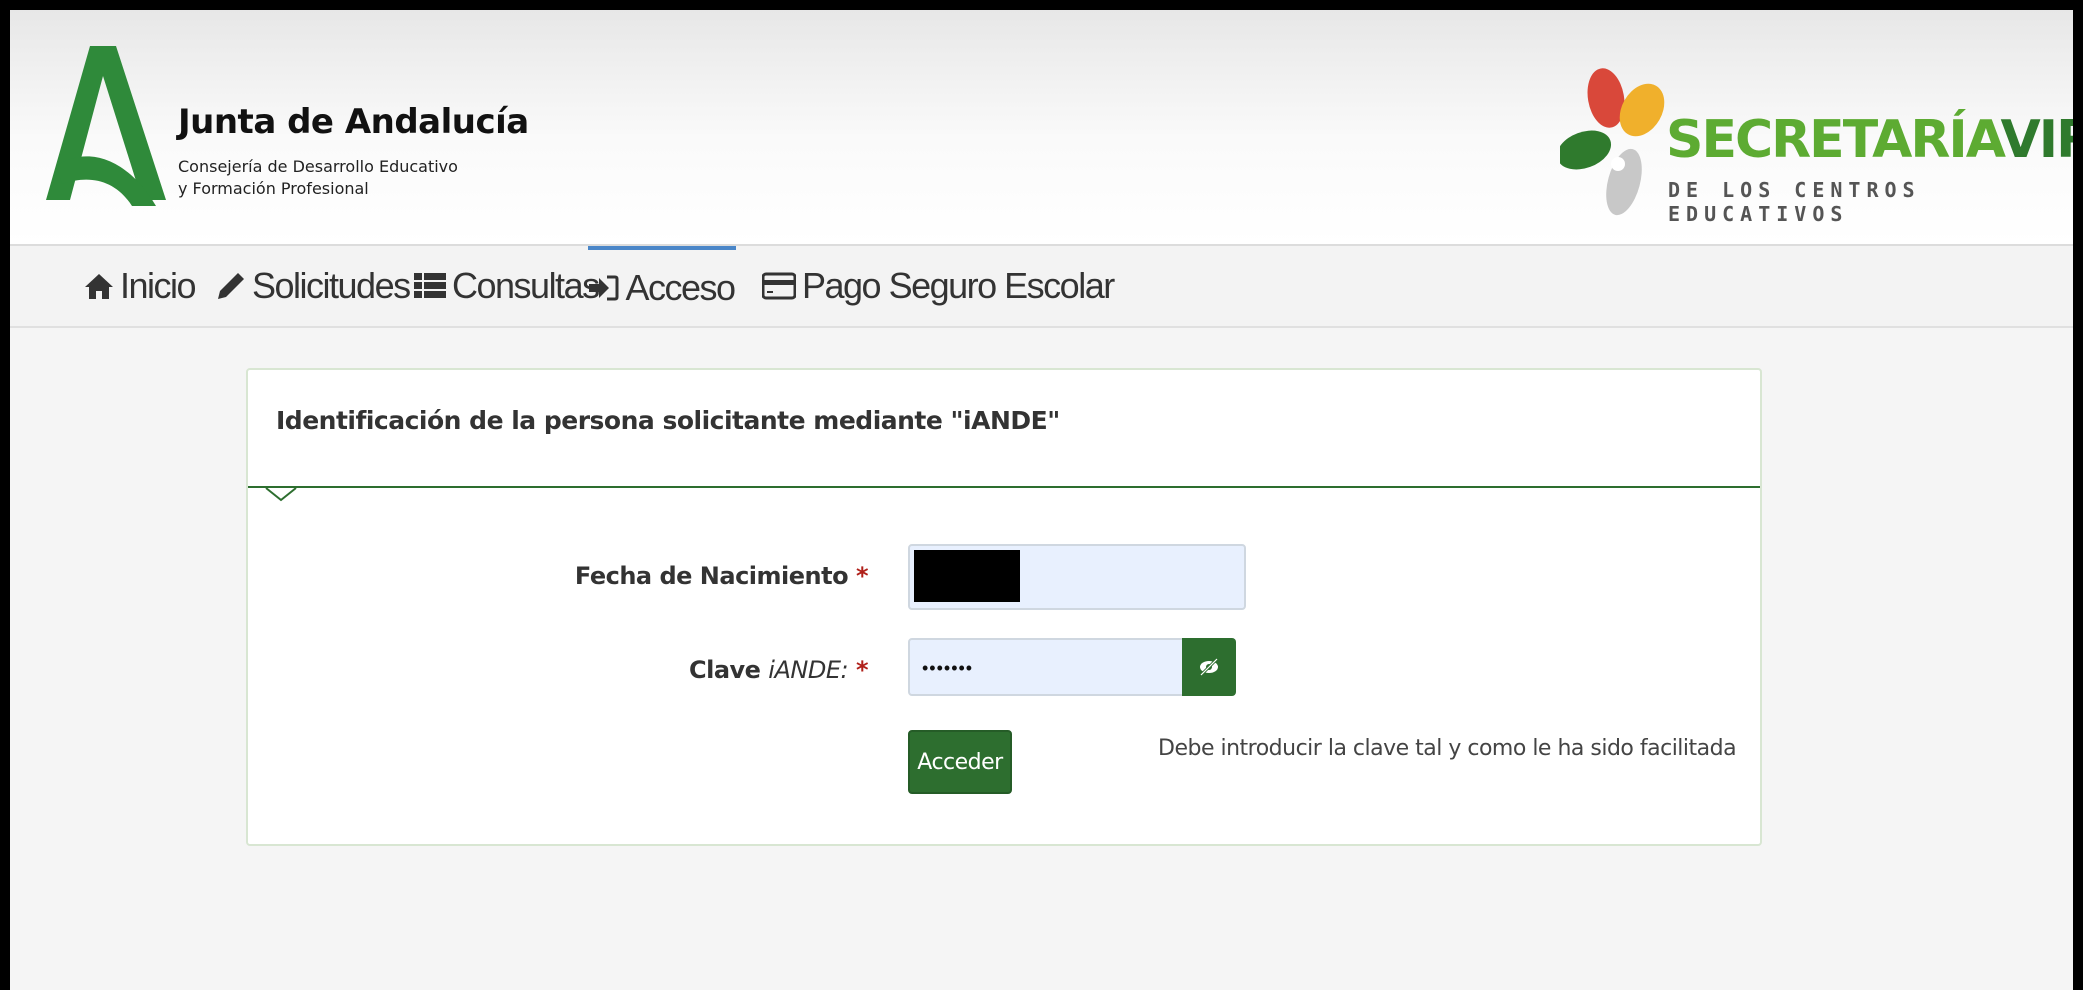  What do you see at coordinates (808, 670) in the screenshot?
I see `password-label-em: iANDE:` at bounding box center [808, 670].